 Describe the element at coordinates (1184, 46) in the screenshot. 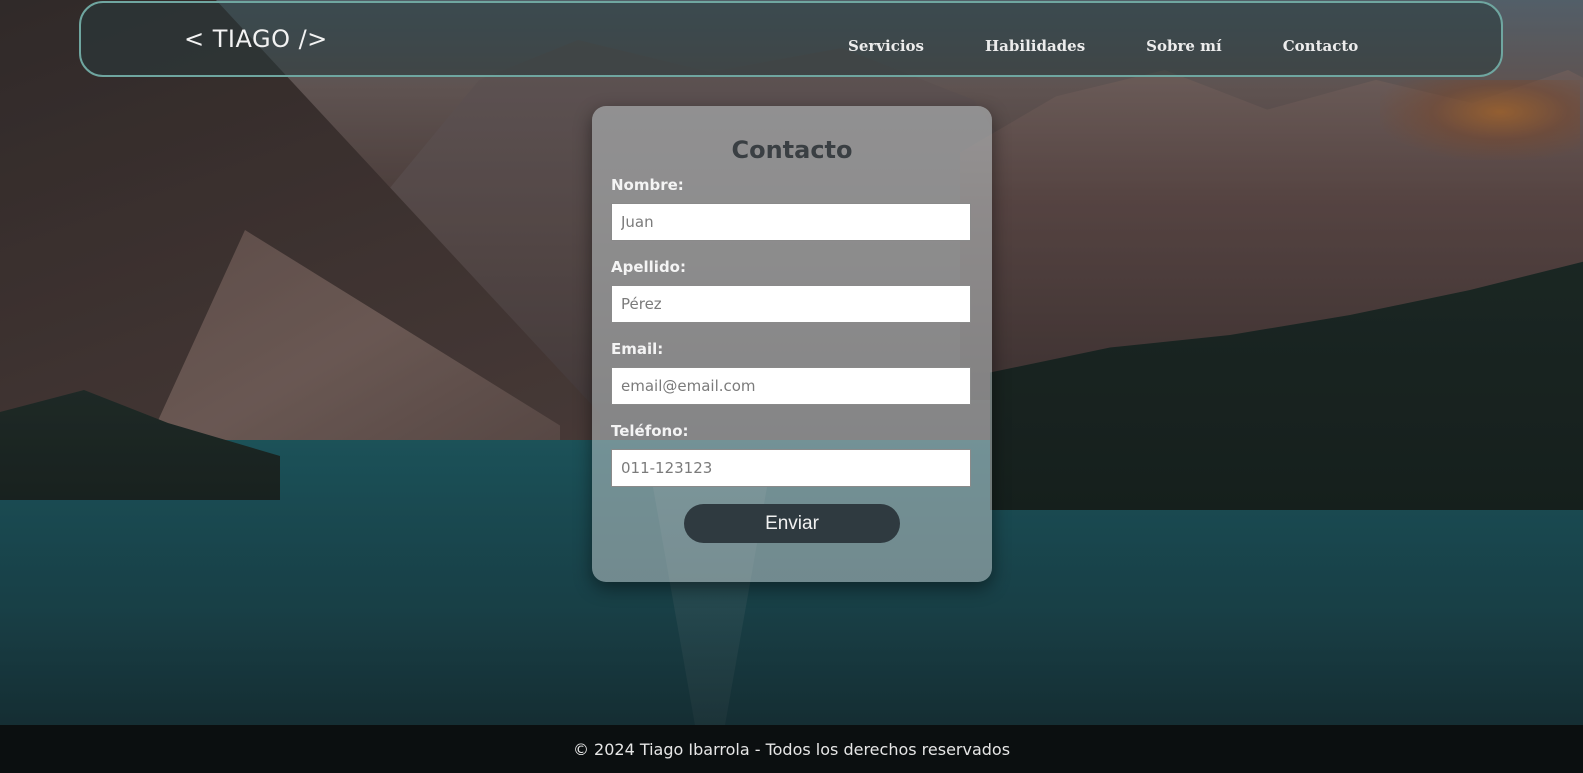

I see `nav-link-sobre-mi: Sobre mí` at that location.